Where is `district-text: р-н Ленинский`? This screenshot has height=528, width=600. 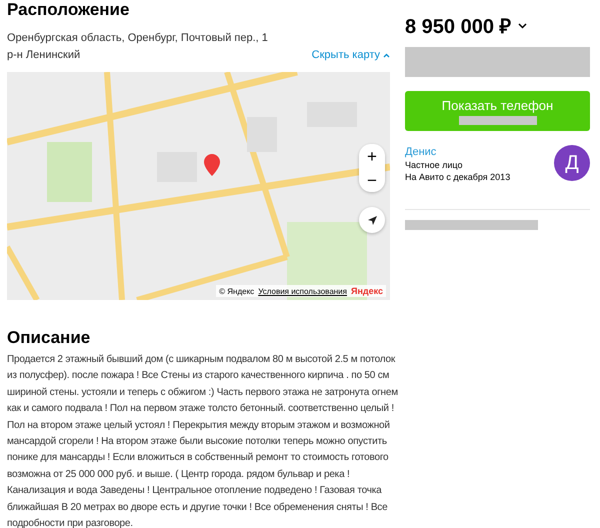 district-text: р-н Ленинский is located at coordinates (43, 55).